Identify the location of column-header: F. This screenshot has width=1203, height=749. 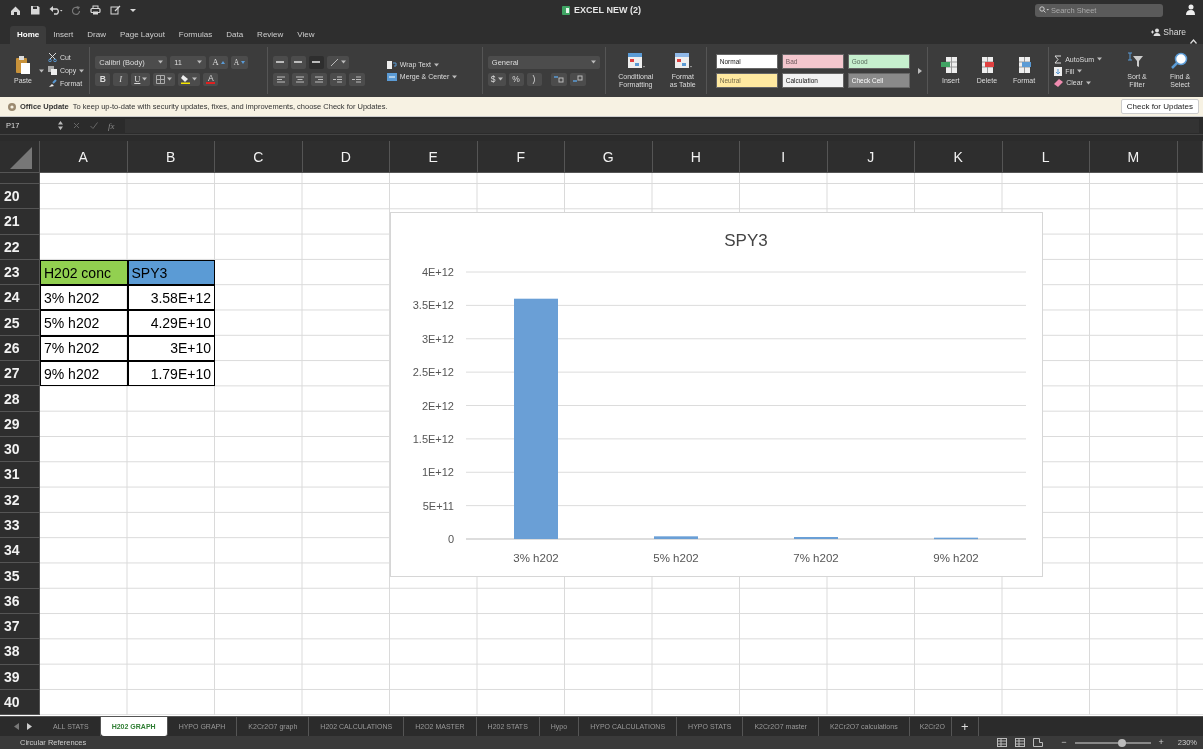
(521, 157).